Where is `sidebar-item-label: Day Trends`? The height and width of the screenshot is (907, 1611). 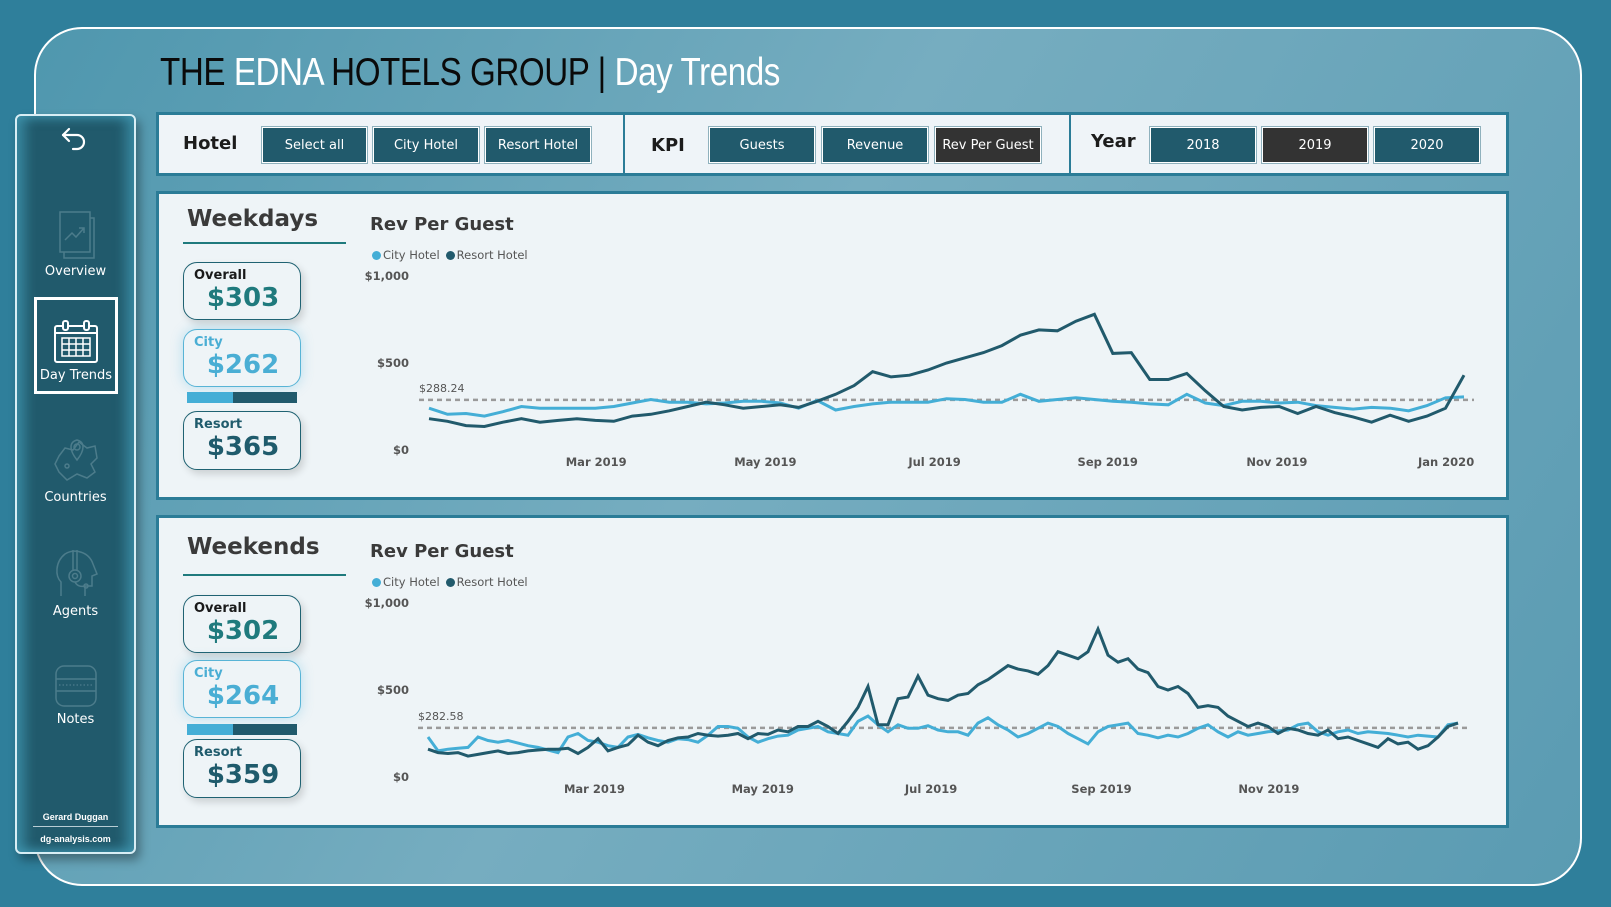 sidebar-item-label: Day Trends is located at coordinates (76, 375).